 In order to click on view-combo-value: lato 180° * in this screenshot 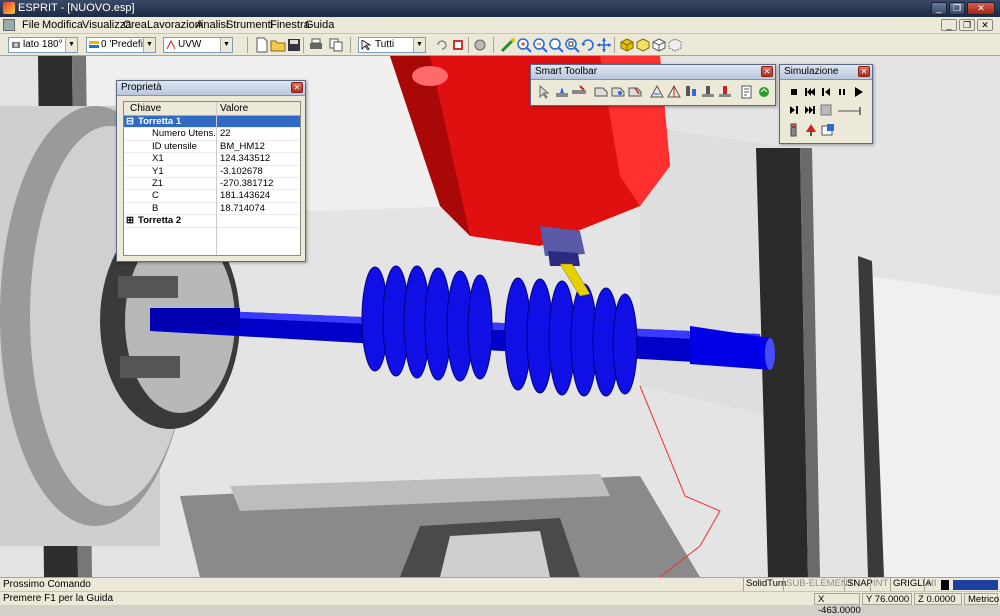, I will do `click(46, 44)`.